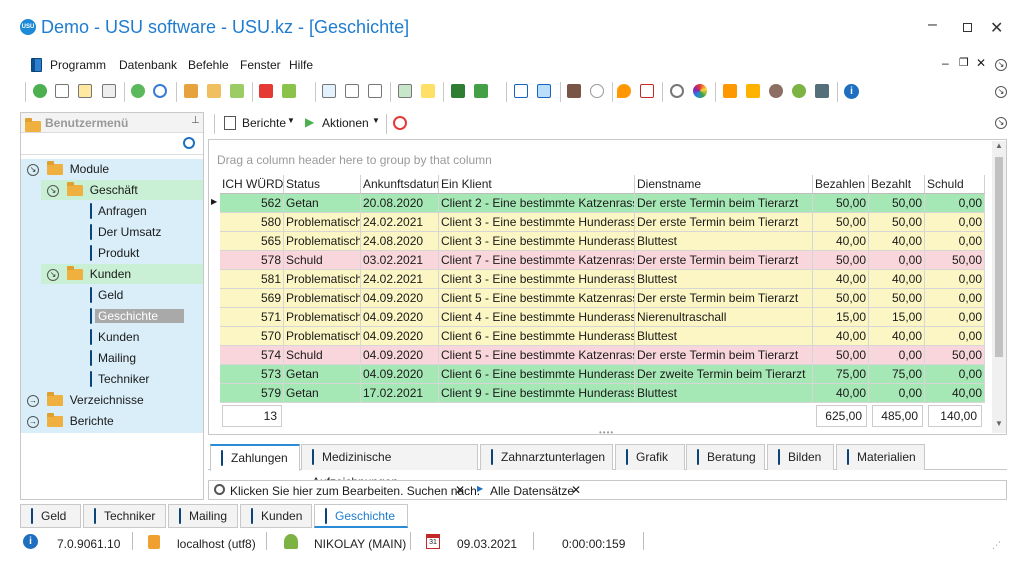  I want to click on tree-item-umsatz: Der Umsatz, so click(143, 232).